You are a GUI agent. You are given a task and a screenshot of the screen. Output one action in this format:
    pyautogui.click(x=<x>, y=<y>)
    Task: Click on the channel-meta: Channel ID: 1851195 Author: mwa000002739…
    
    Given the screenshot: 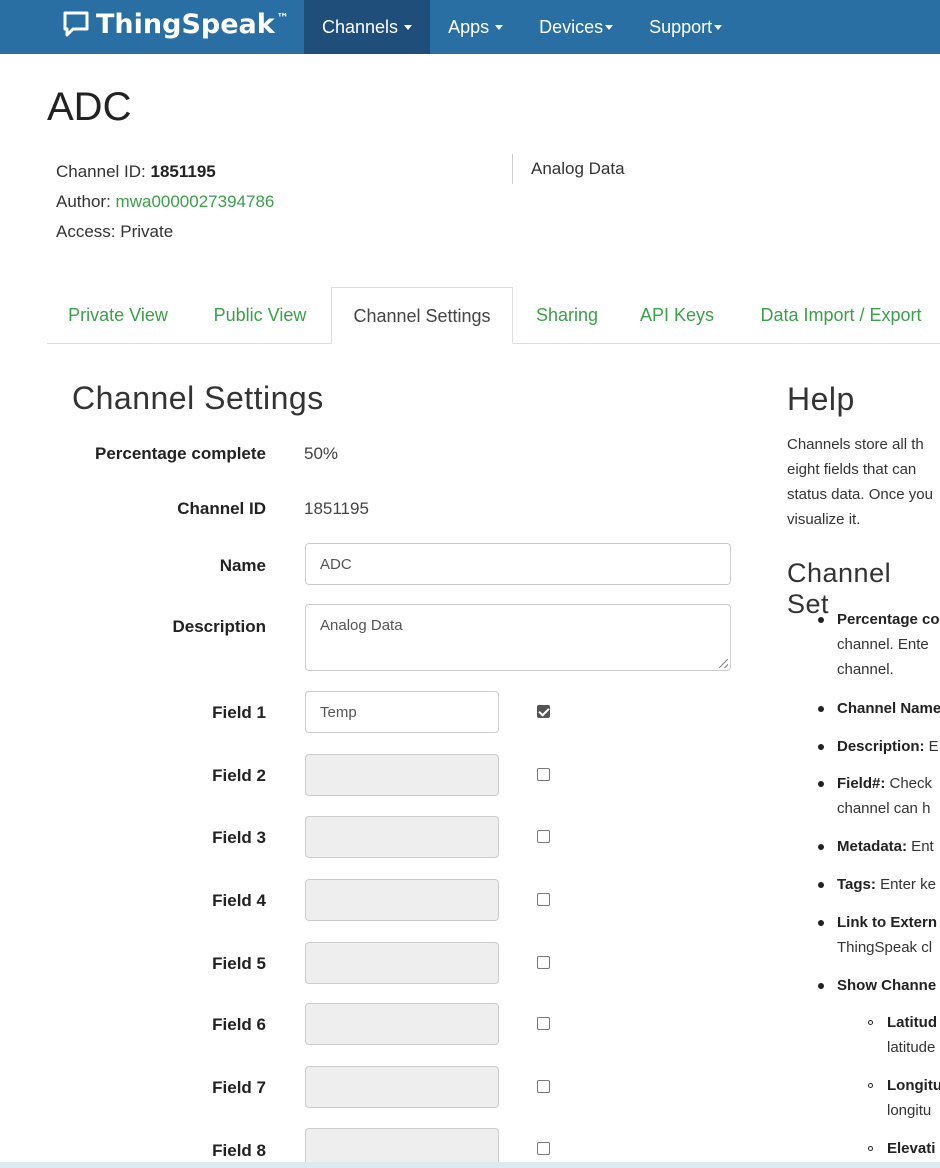 What is the action you would take?
    pyautogui.click(x=165, y=202)
    